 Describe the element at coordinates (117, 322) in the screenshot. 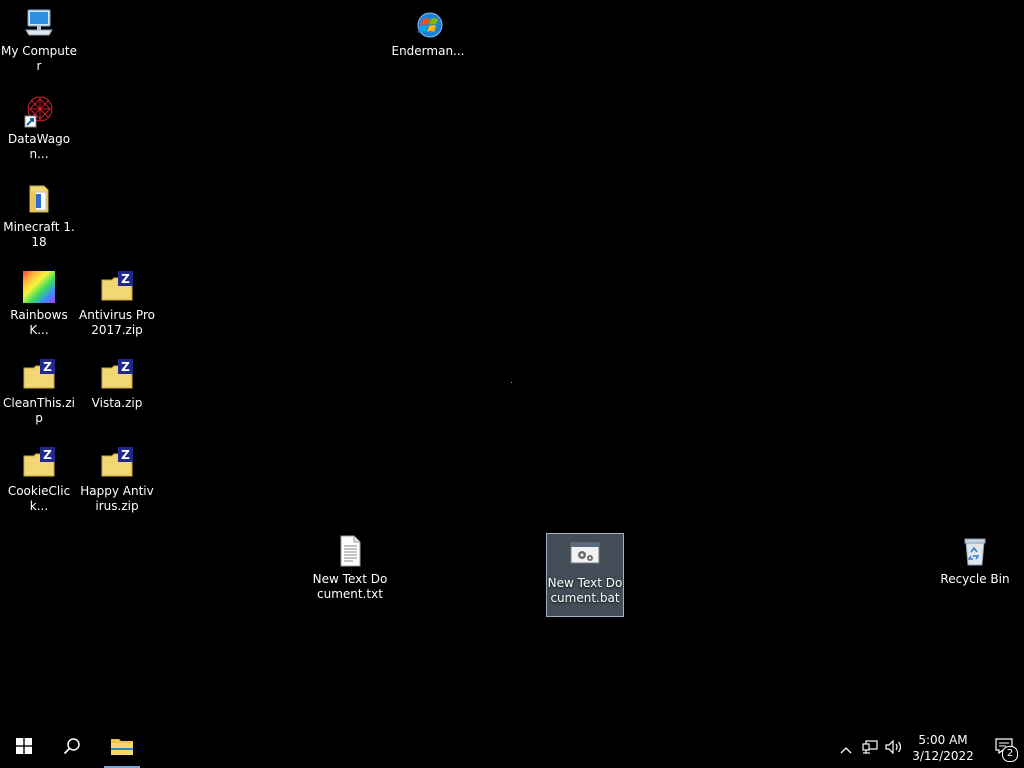

I see `desktop-icon-label: Antivirus Pro 2017.zip` at that location.